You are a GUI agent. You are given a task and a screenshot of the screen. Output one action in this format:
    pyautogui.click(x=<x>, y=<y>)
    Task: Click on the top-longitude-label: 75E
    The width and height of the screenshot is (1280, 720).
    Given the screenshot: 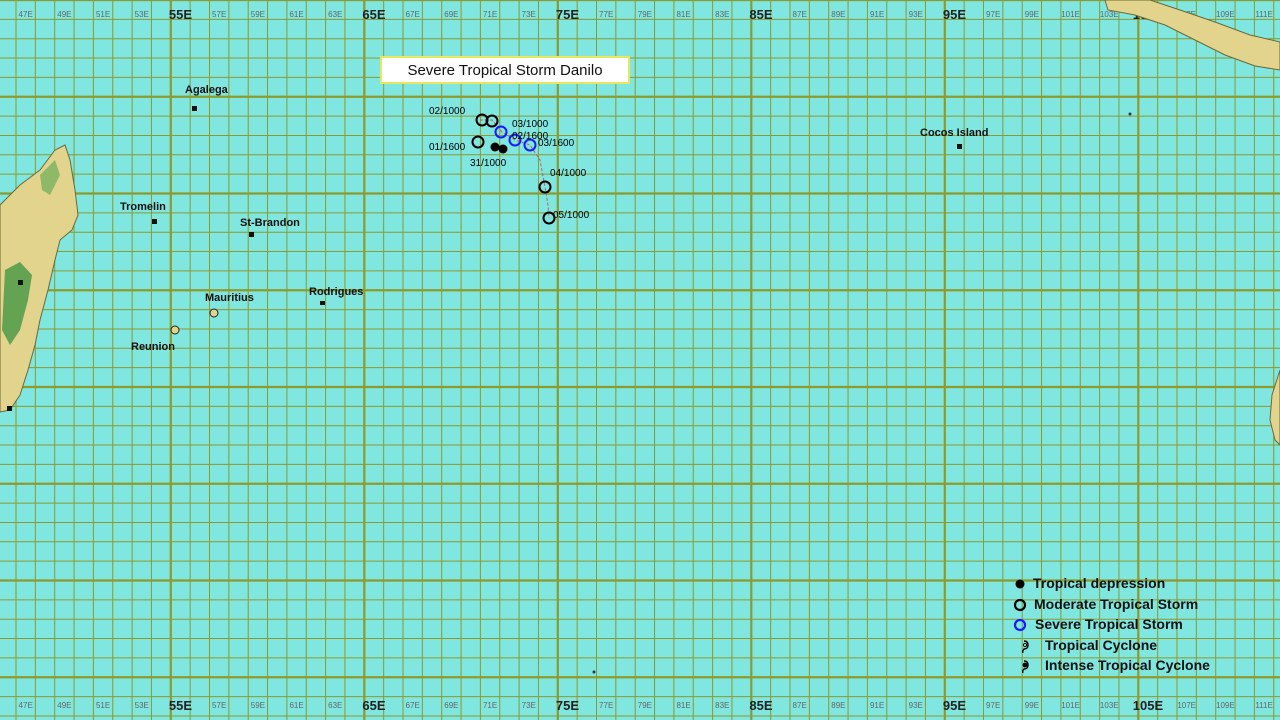 What is the action you would take?
    pyautogui.click(x=567, y=14)
    